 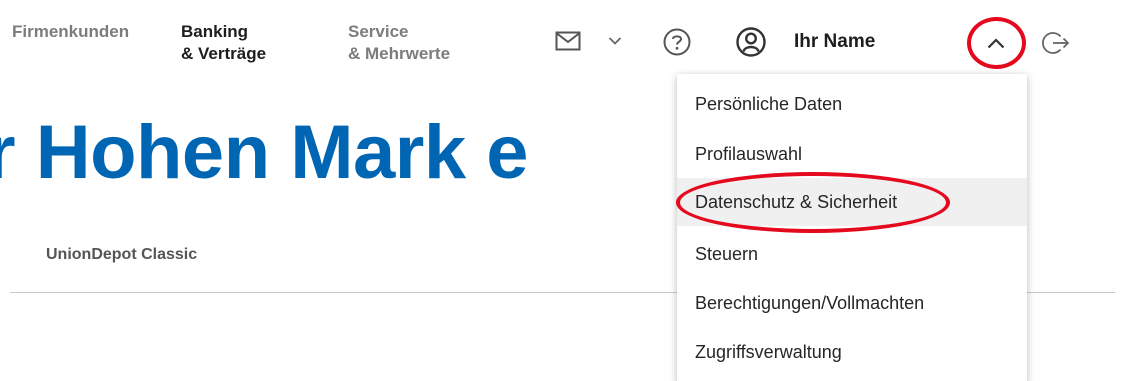 I want to click on menu-item-persoenliche-daten: Persönliche Daten, so click(x=852, y=104).